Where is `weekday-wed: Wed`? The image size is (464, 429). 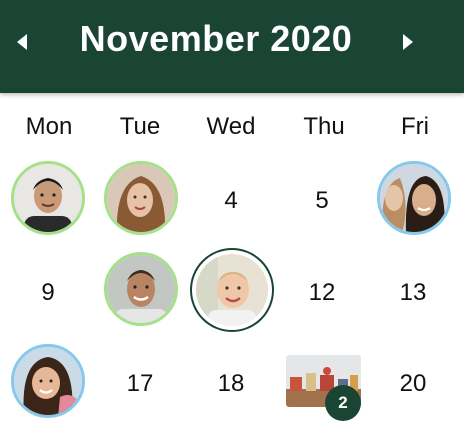
weekday-wed: Wed is located at coordinates (231, 126).